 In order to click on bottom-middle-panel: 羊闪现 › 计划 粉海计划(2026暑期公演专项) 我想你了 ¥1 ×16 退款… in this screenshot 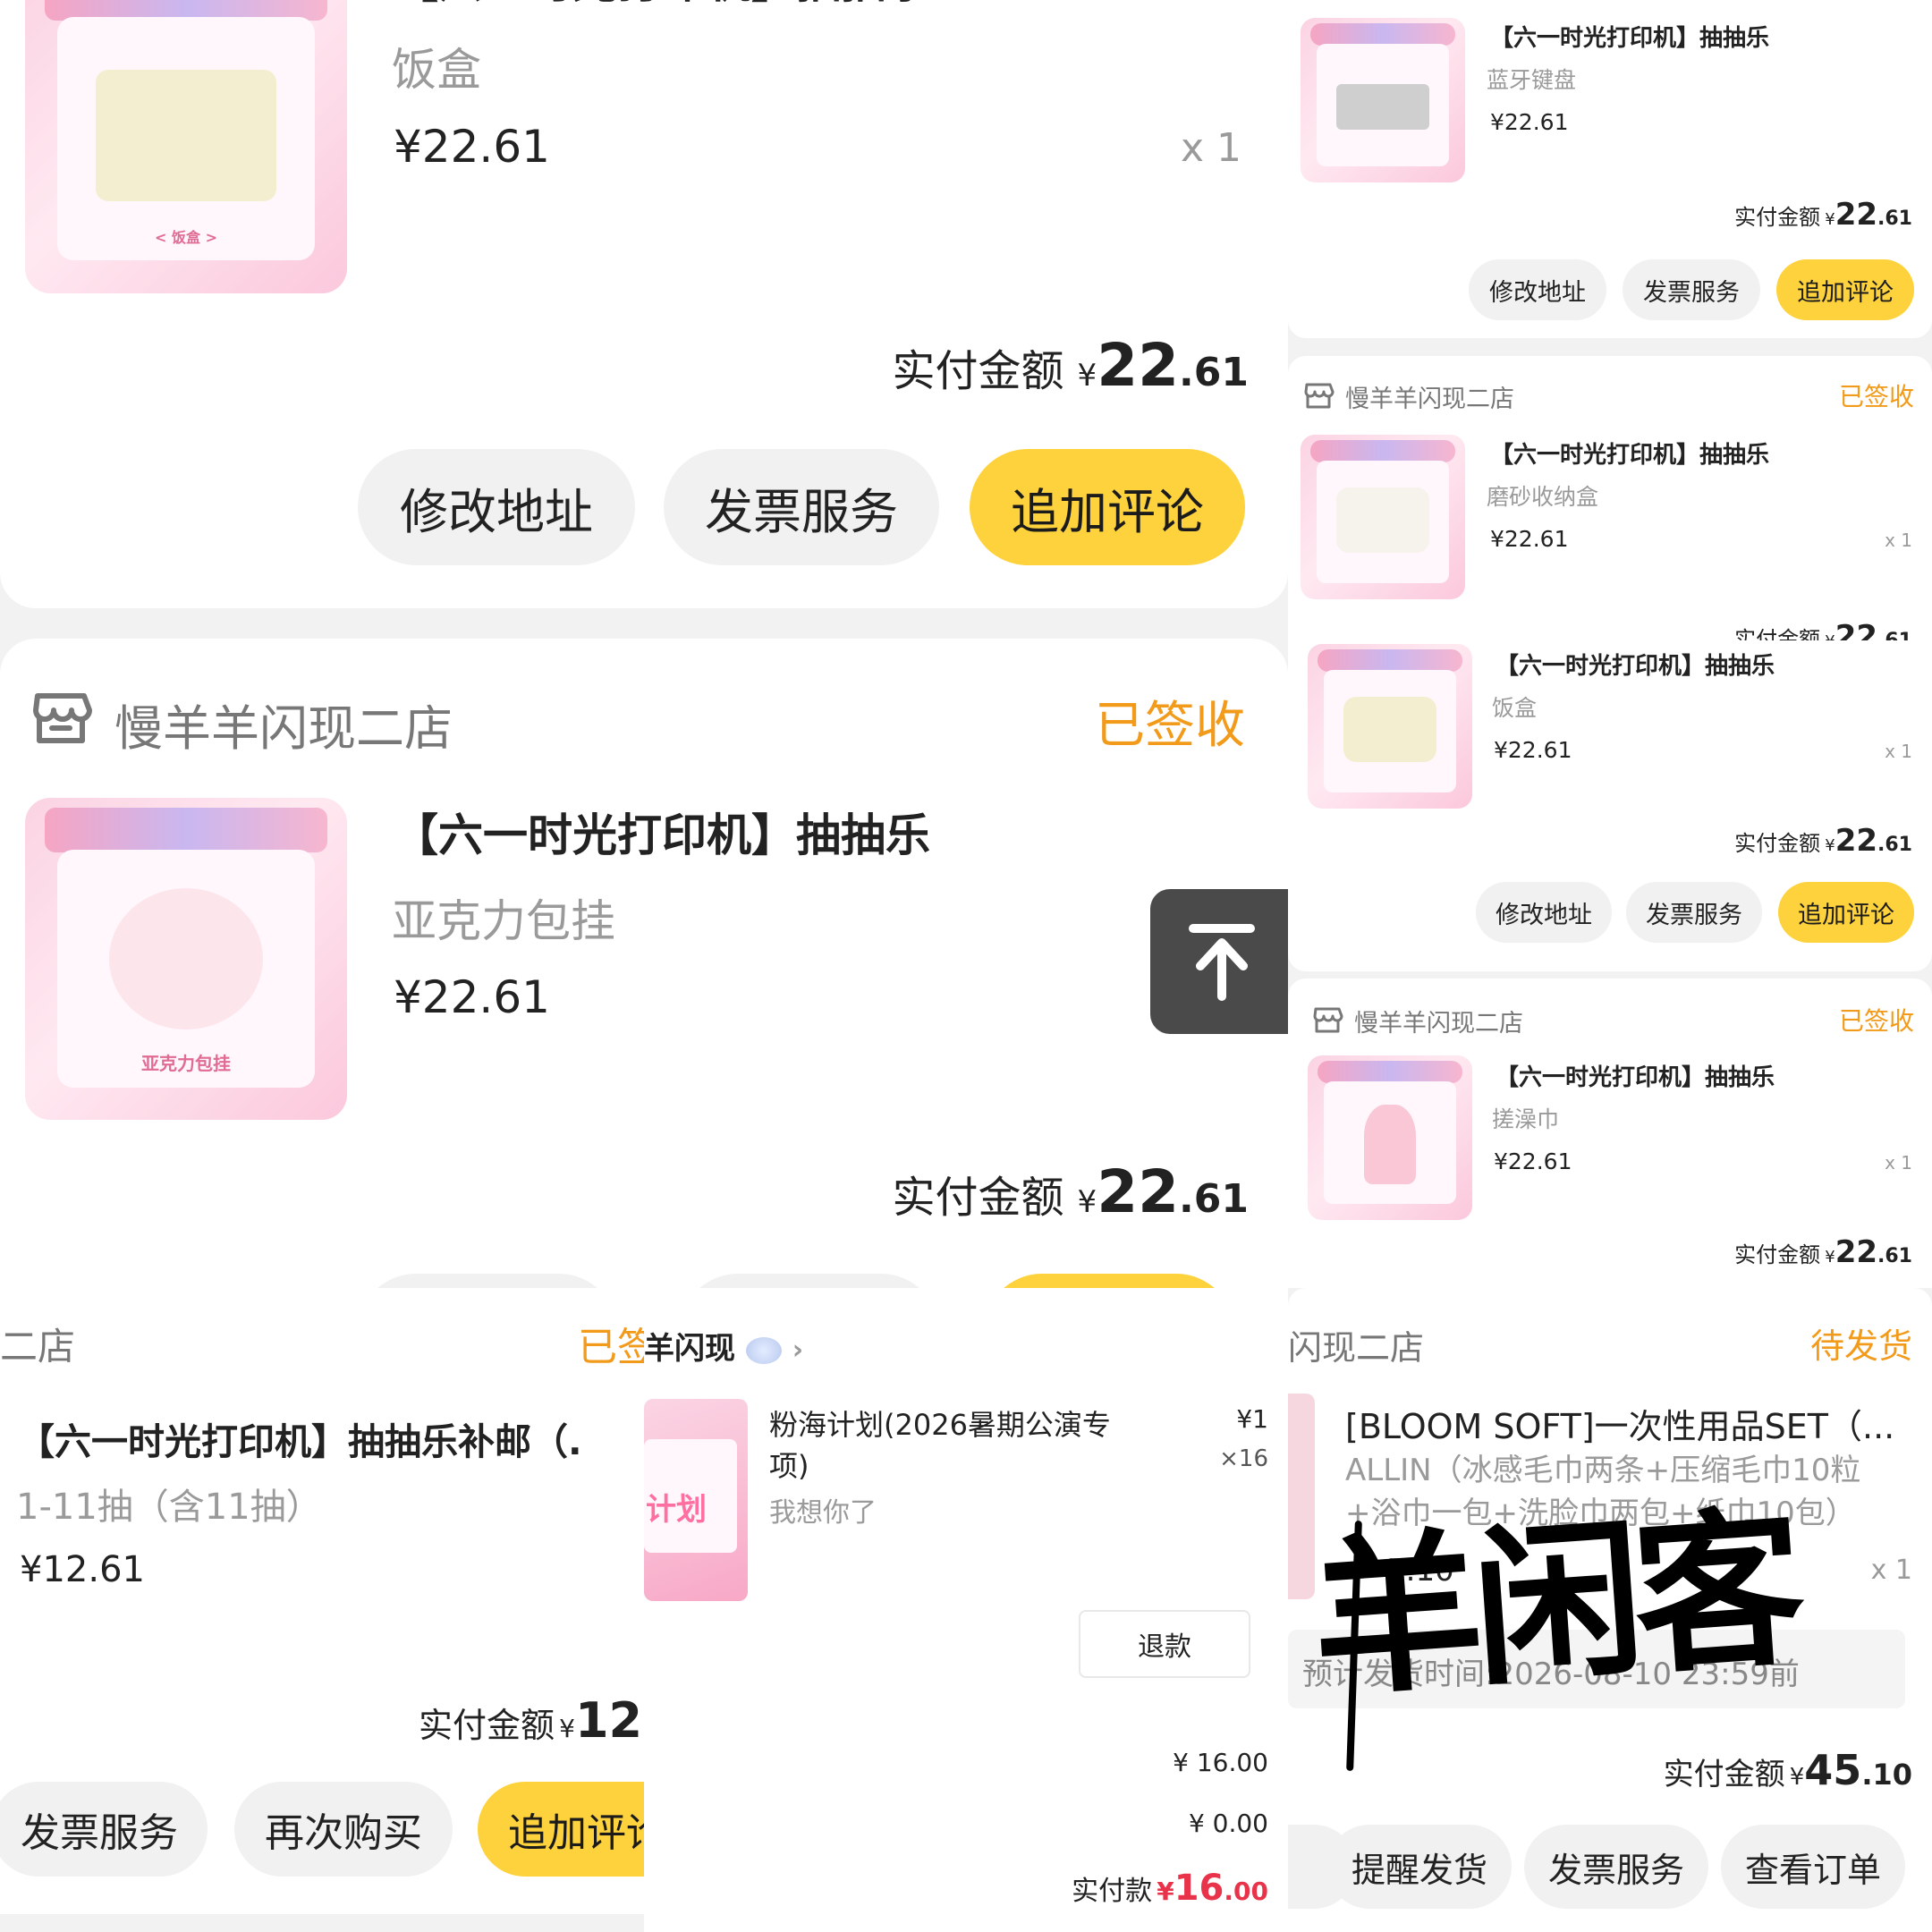, I will do `click(966, 1610)`.